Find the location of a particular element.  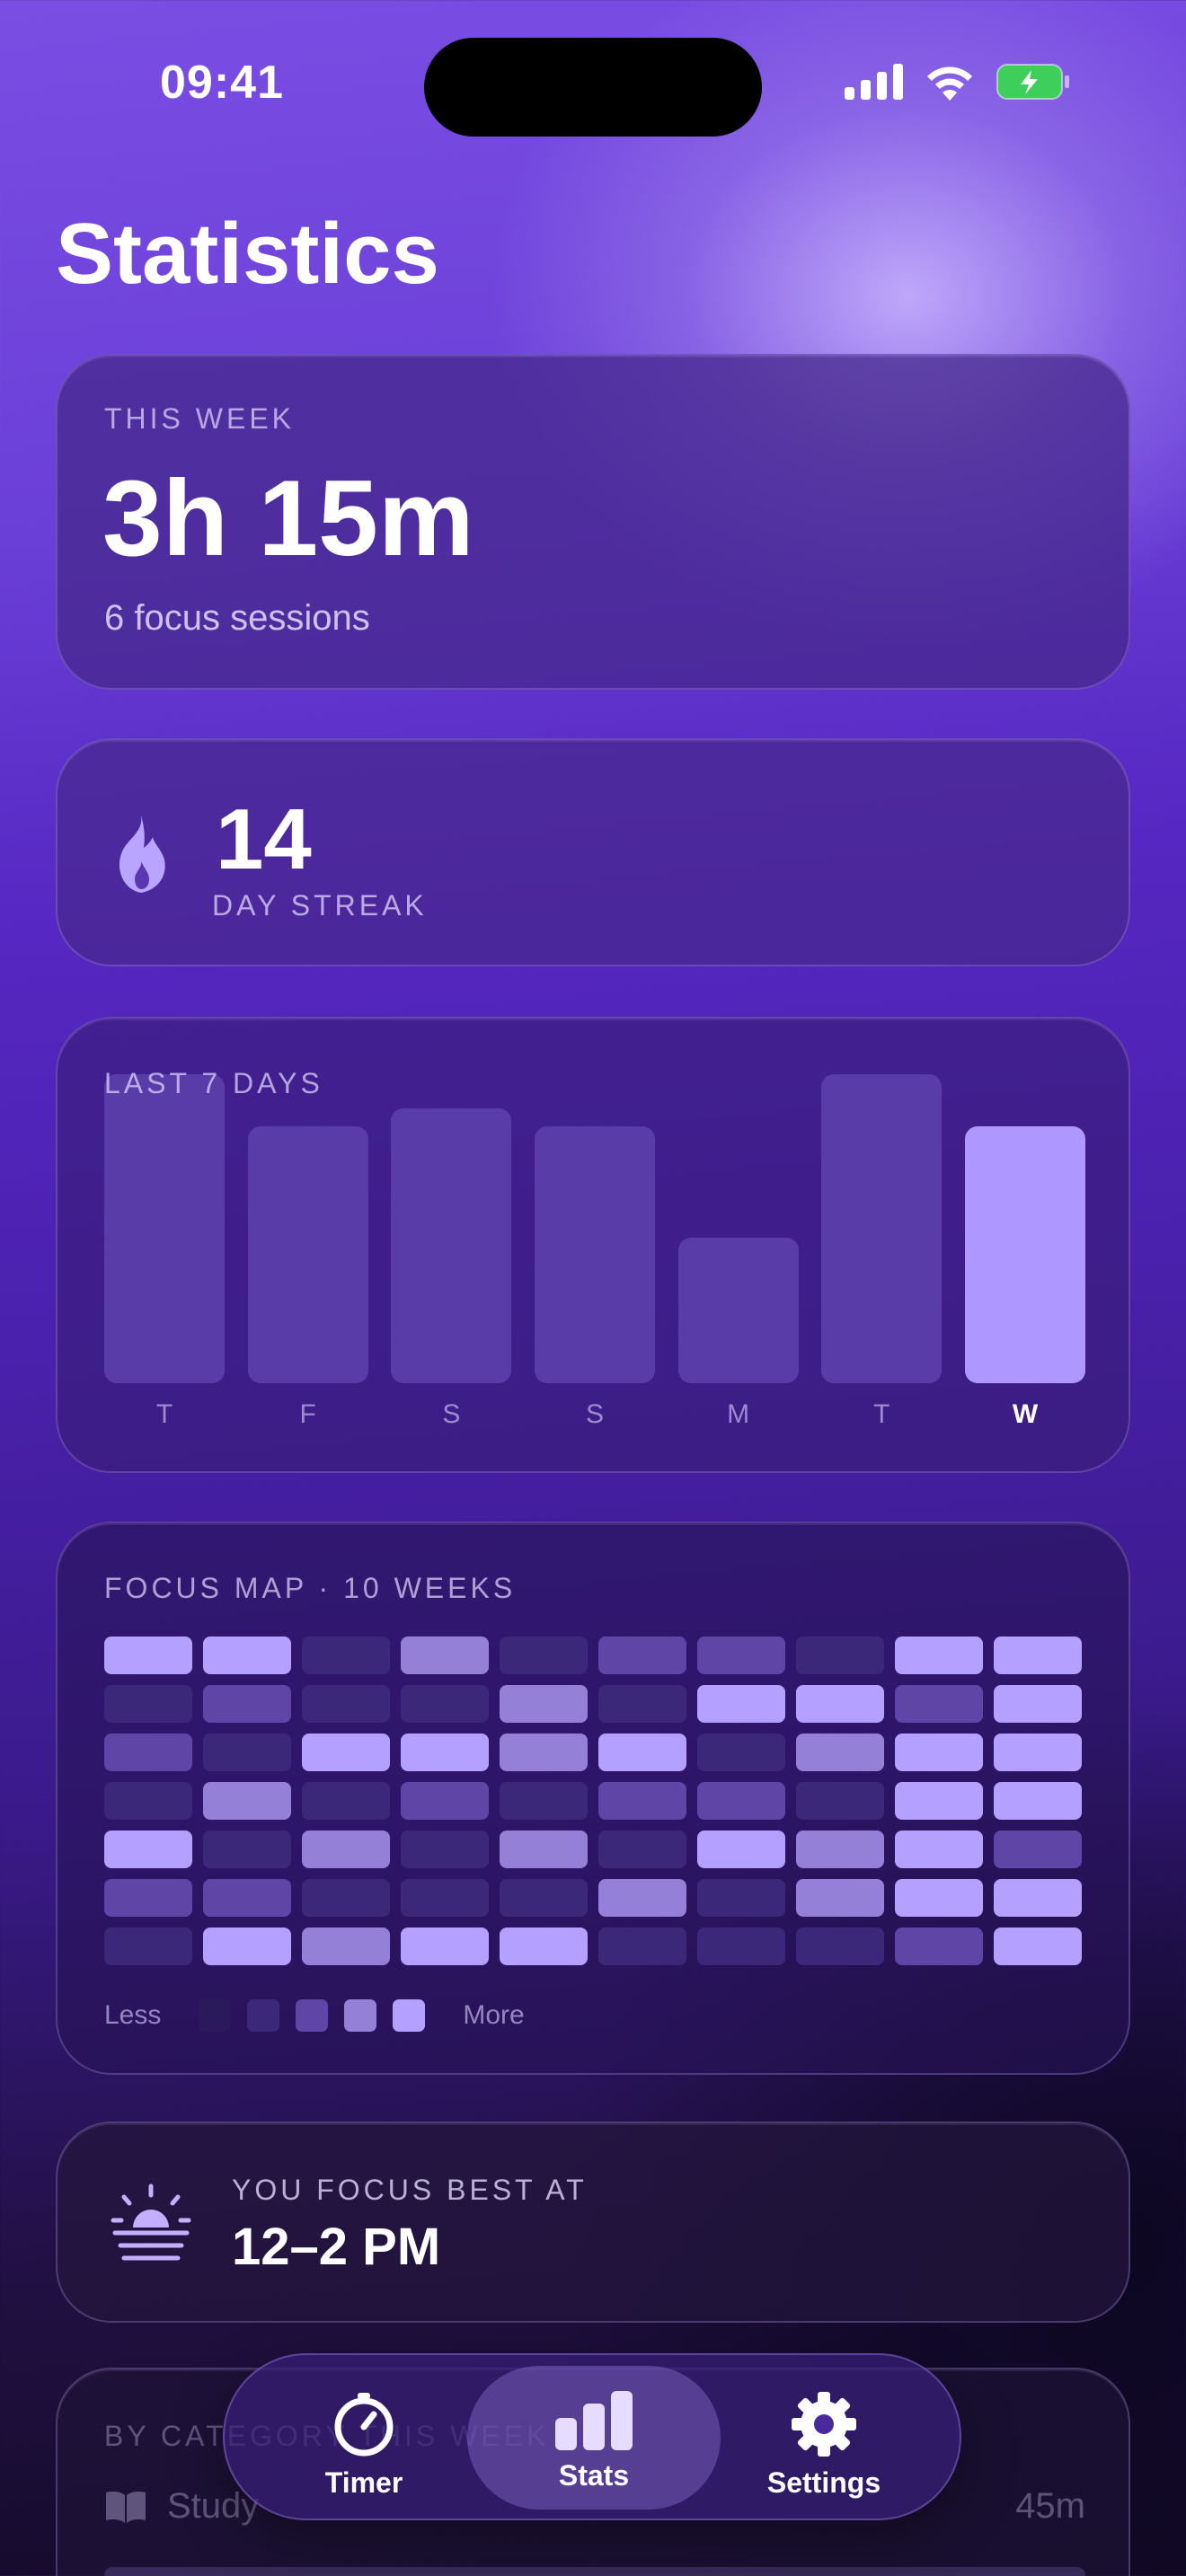

legend-more-label: More is located at coordinates (494, 2015).